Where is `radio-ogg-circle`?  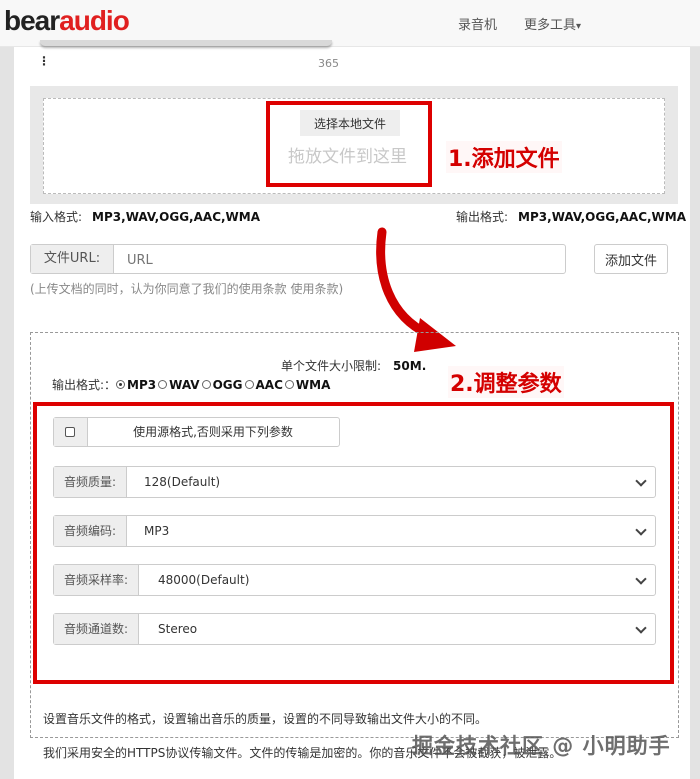 radio-ogg-circle is located at coordinates (206, 384).